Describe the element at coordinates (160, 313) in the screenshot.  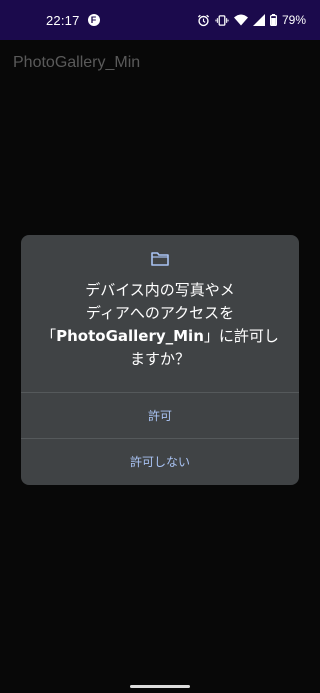
I see `message-line: ディアへのアクセスを` at that location.